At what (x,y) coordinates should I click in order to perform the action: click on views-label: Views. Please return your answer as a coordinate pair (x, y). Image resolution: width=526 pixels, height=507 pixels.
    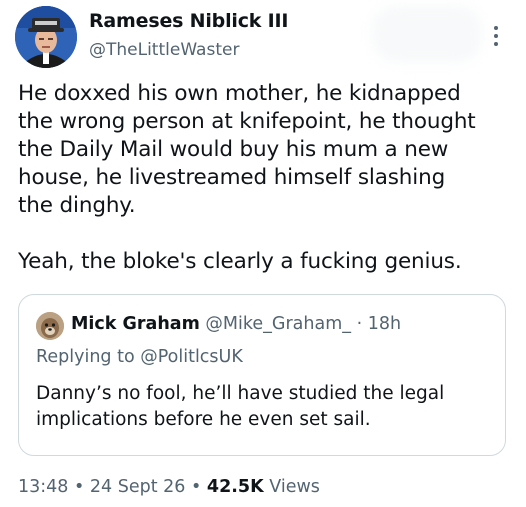
    Looking at the image, I should click on (294, 487).